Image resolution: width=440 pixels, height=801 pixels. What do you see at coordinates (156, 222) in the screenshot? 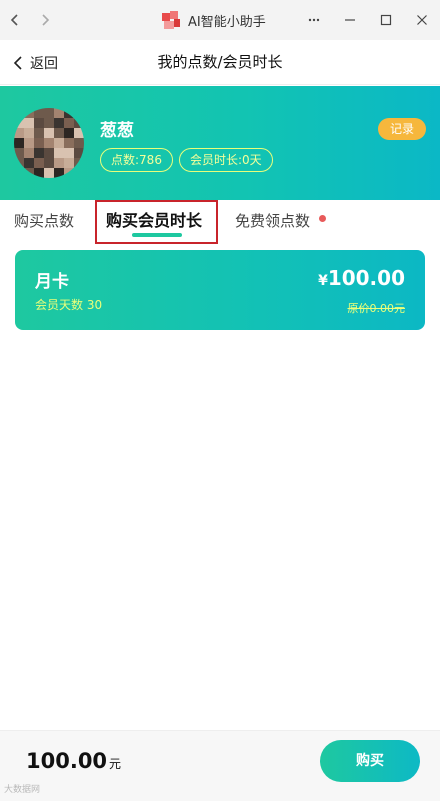
I see `annotation-highlight-box` at bounding box center [156, 222].